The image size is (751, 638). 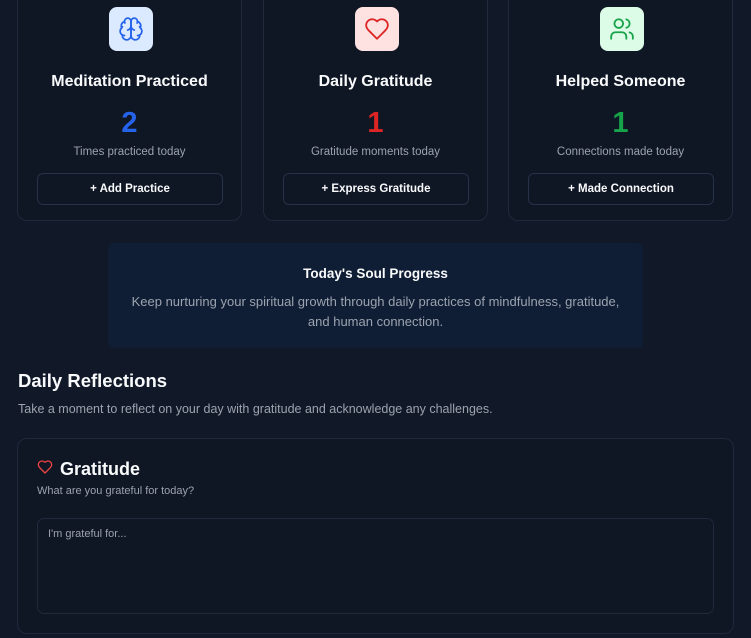 I want to click on gratitude-input, so click(x=375, y=566).